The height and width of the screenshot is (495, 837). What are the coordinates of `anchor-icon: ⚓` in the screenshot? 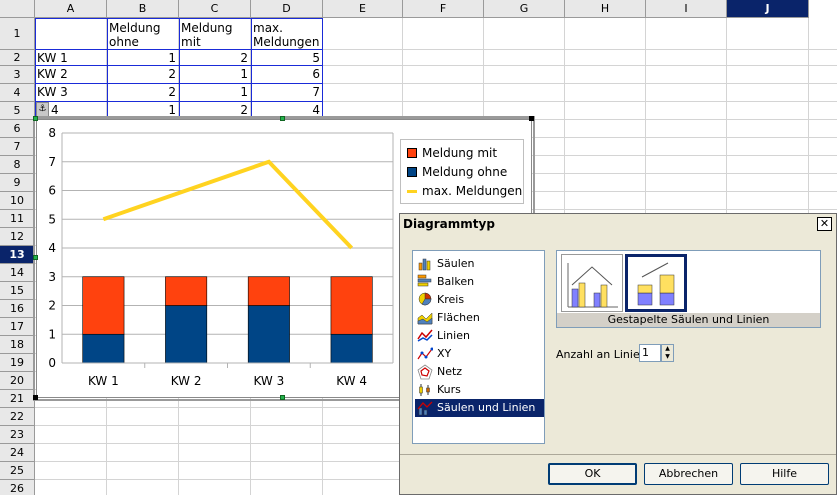 It's located at (42, 109).